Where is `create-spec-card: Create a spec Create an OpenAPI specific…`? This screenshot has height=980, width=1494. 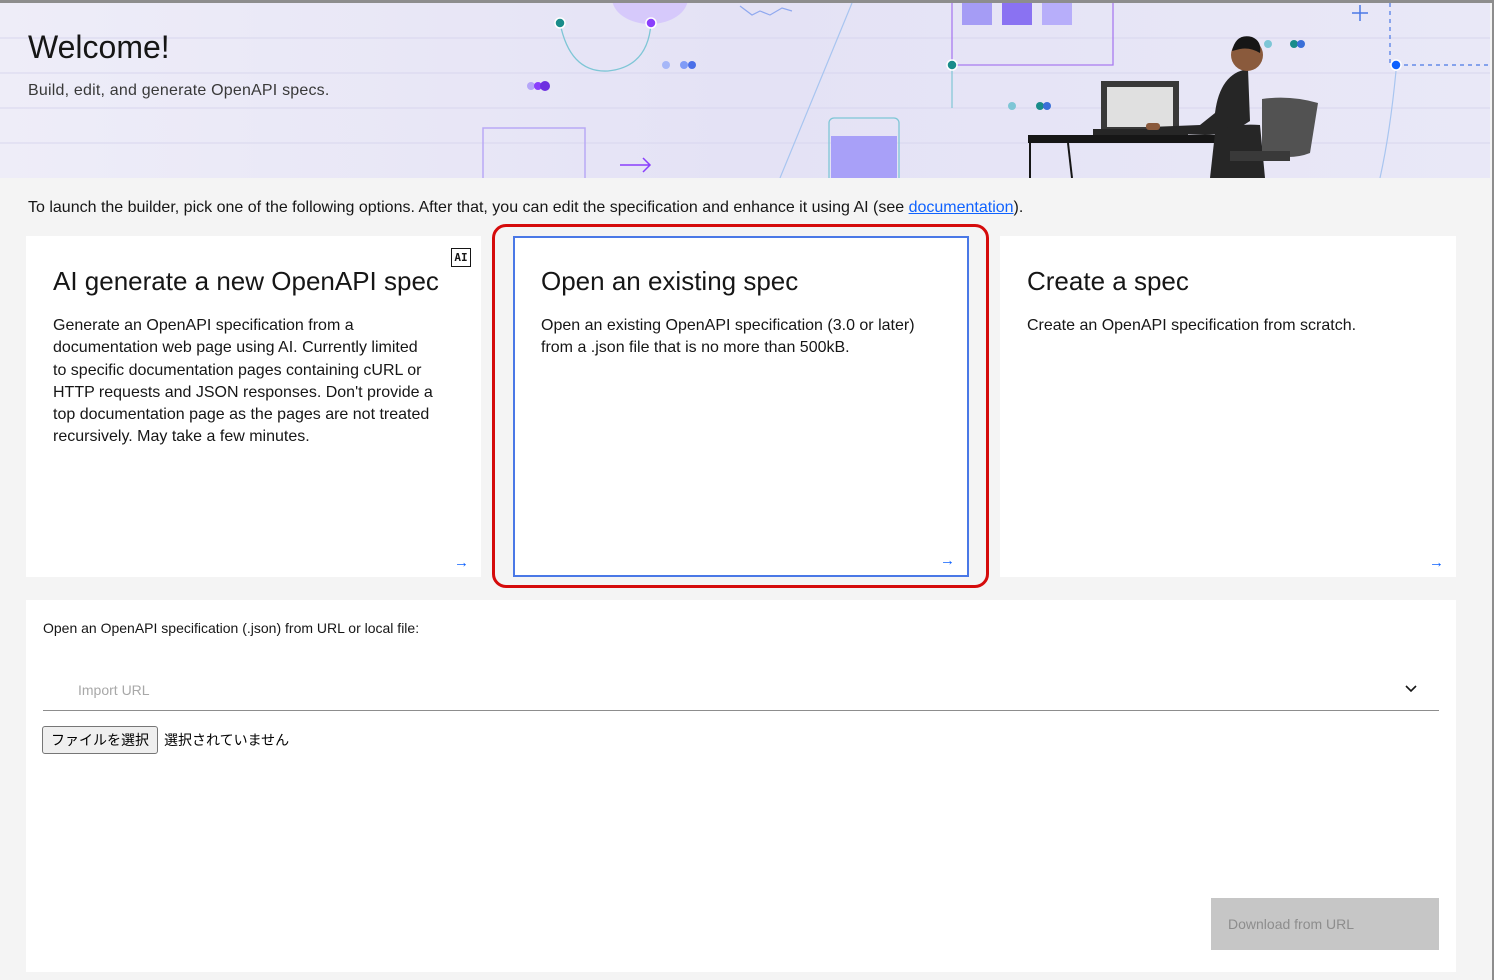 create-spec-card: Create a spec Create an OpenAPI specific… is located at coordinates (1228, 406).